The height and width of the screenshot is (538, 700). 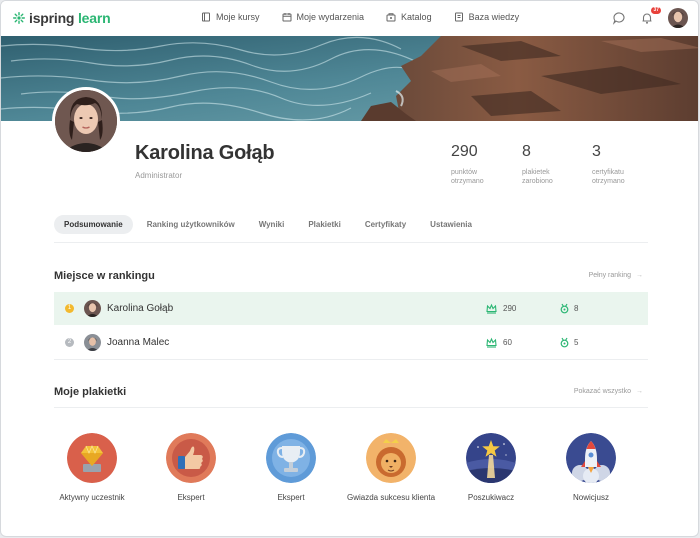 What do you see at coordinates (591, 458) in the screenshot?
I see `rocket-icon` at bounding box center [591, 458].